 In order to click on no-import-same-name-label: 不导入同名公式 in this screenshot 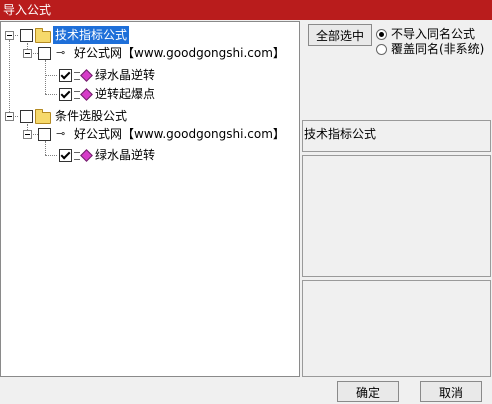, I will do `click(433, 34)`.